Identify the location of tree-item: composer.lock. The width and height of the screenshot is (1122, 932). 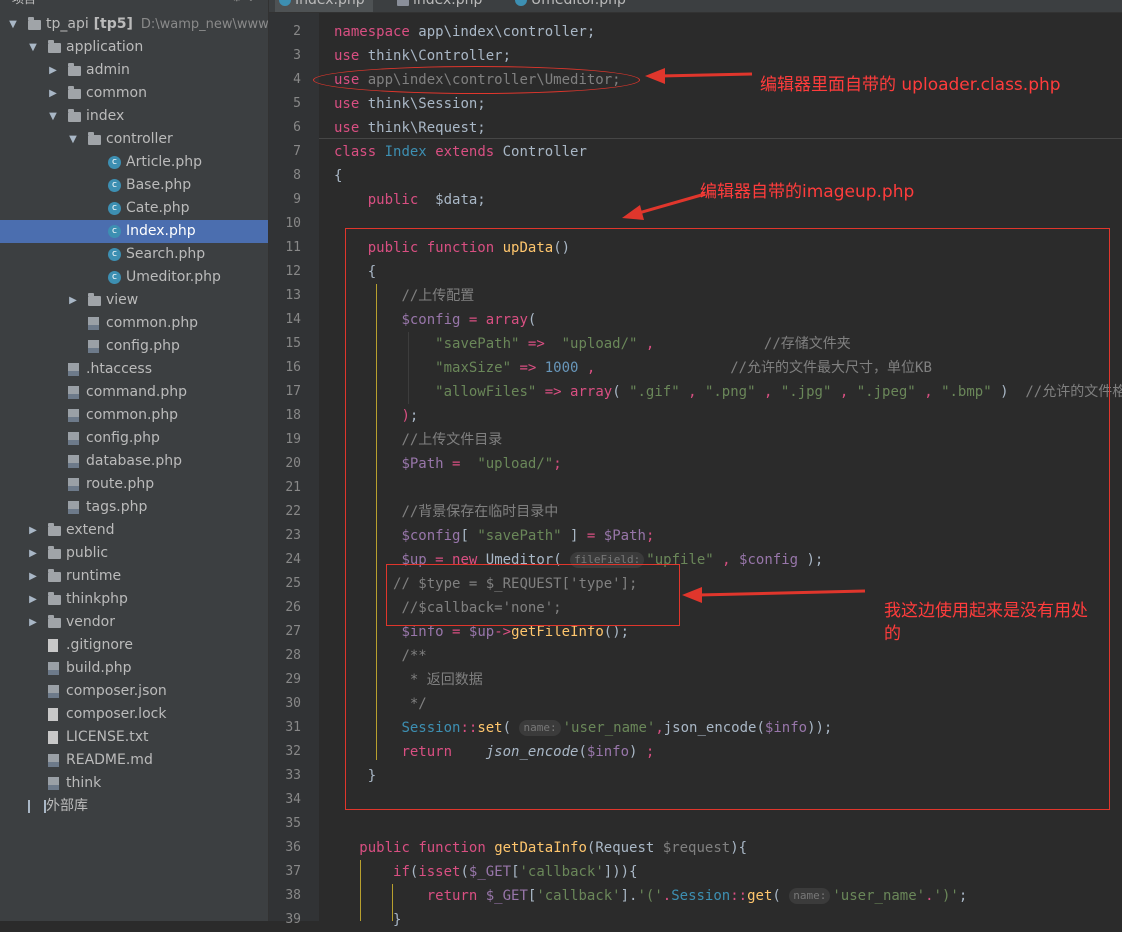
(134, 714).